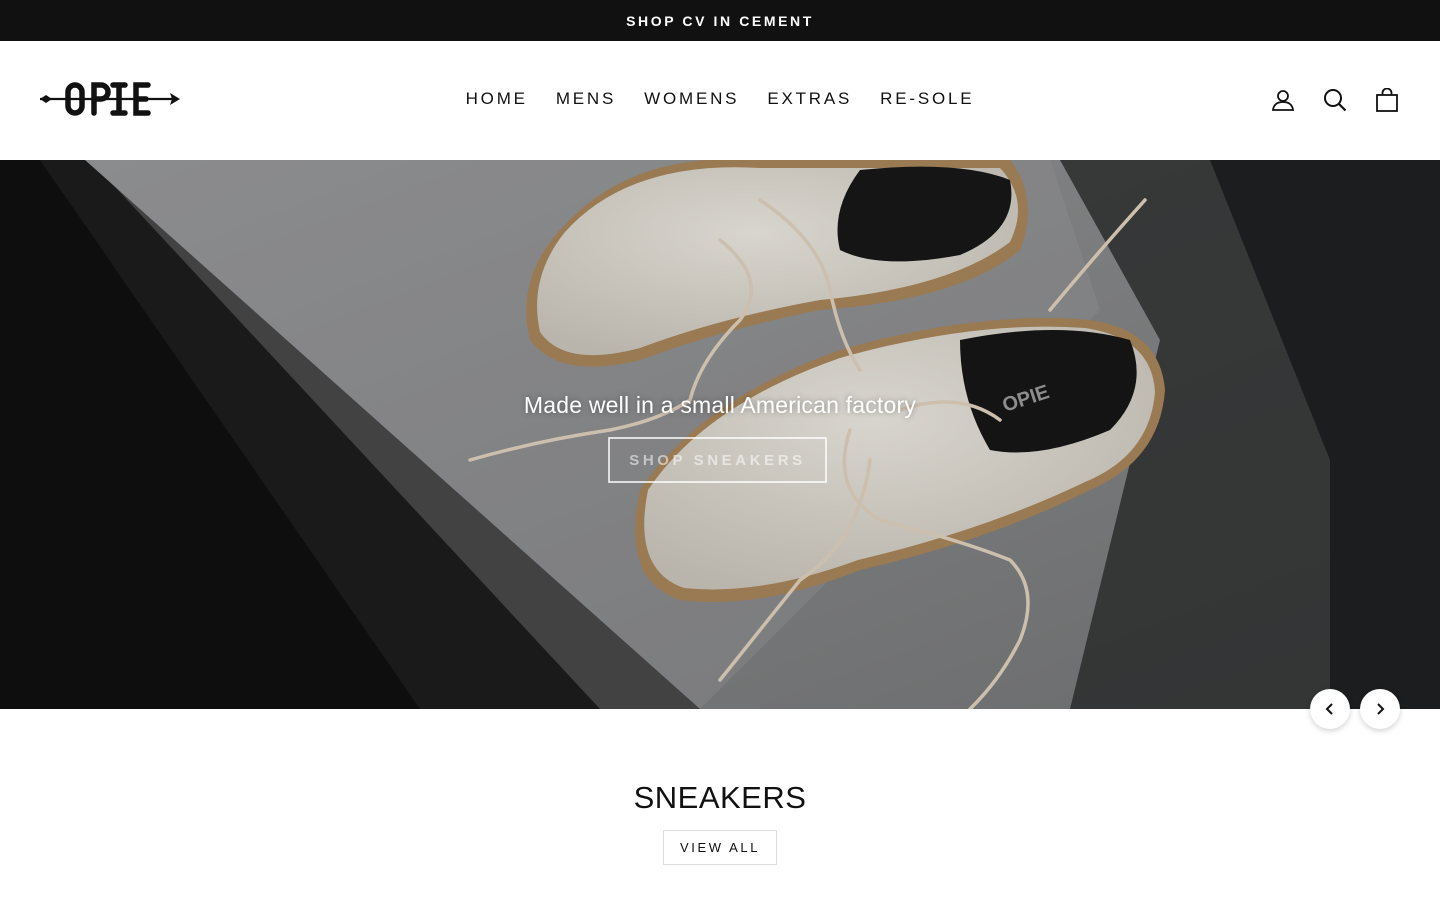 This screenshot has width=1440, height=900. What do you see at coordinates (586, 99) in the screenshot?
I see `nav-mens: MENS` at bounding box center [586, 99].